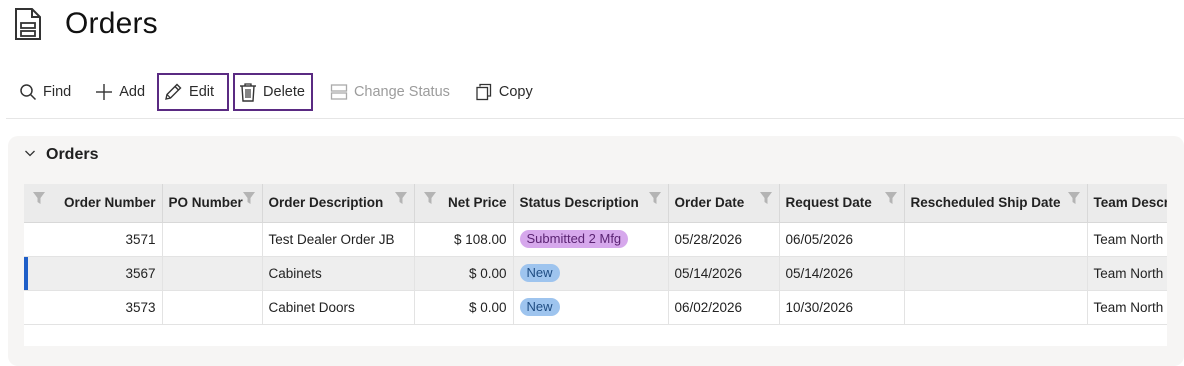 This screenshot has height=366, width=1184. Describe the element at coordinates (338, 307) in the screenshot. I see `cell-order-description: Cabinet Doors` at that location.